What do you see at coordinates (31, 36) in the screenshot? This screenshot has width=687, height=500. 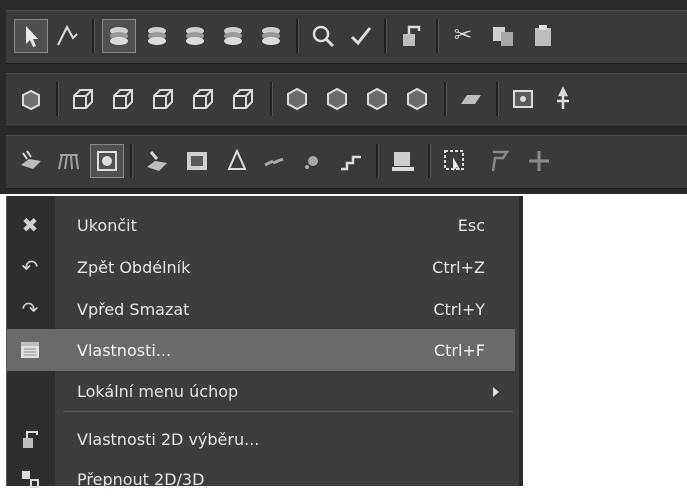 I see `select-arrow-icon` at bounding box center [31, 36].